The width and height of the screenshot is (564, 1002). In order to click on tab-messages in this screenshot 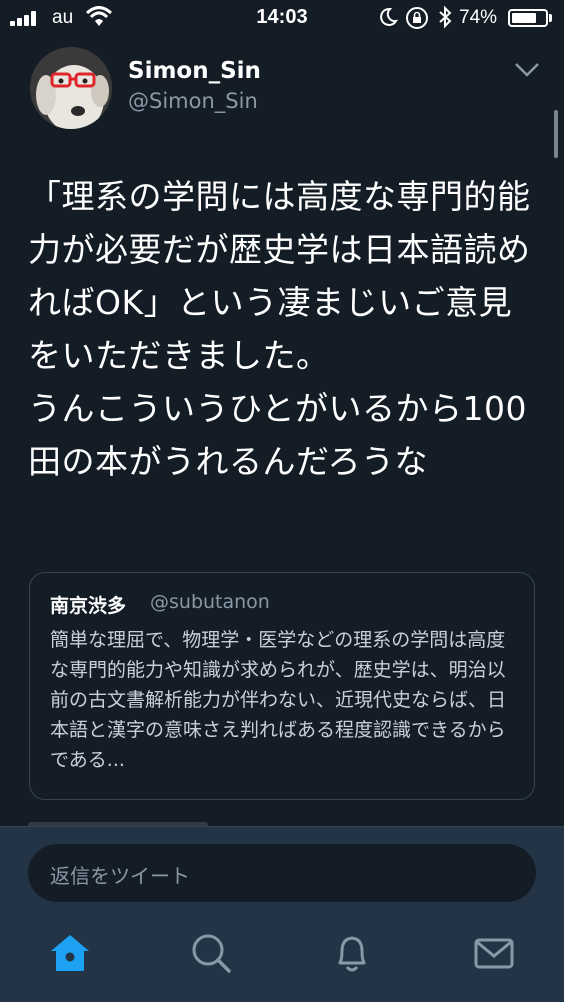, I will do `click(494, 953)`.